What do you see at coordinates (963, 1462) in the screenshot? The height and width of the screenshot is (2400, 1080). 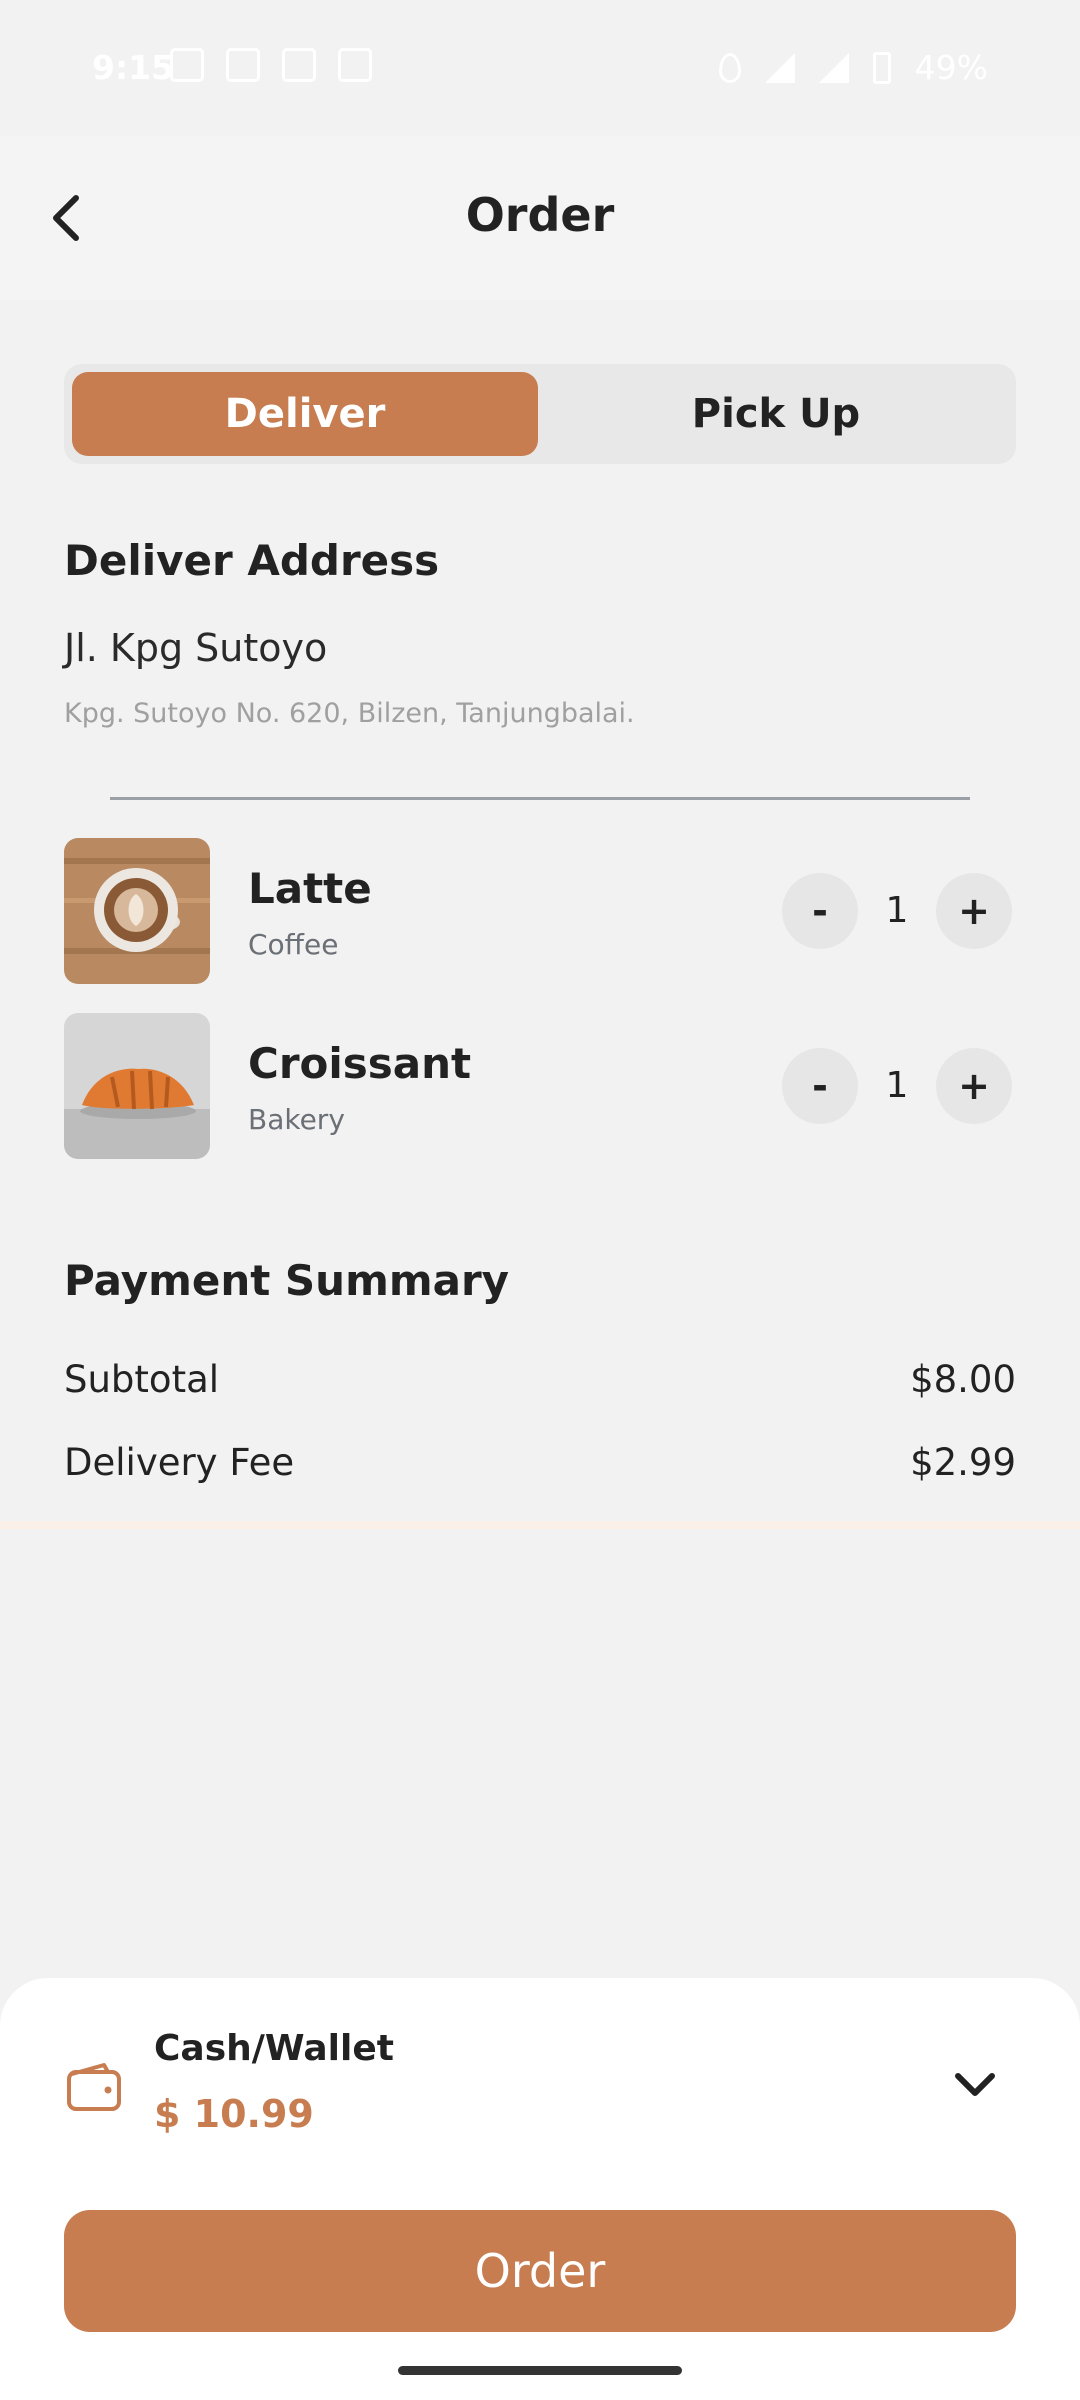 I see `delivery-fee-value: $2.99` at bounding box center [963, 1462].